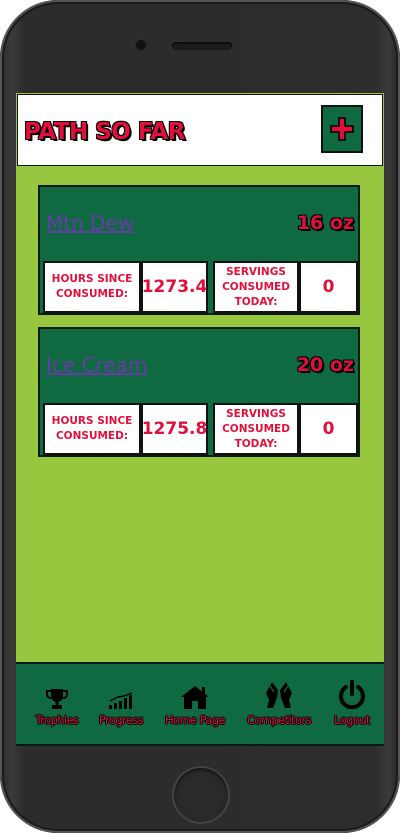  I want to click on nav-competitors-label: Competitors, so click(279, 720).